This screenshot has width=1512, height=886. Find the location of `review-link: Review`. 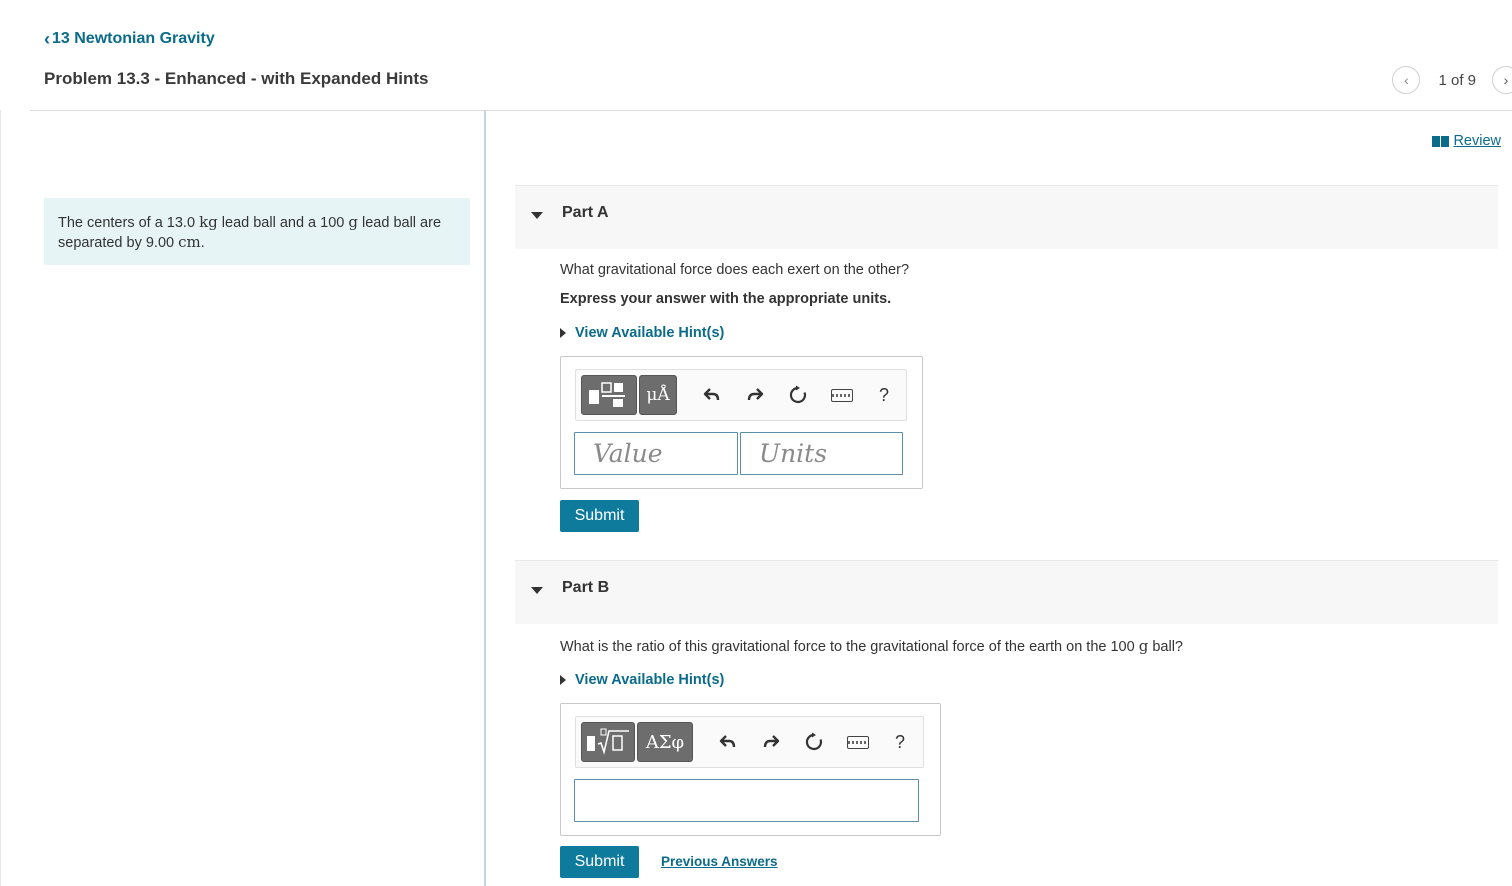

review-link: Review is located at coordinates (1466, 141).